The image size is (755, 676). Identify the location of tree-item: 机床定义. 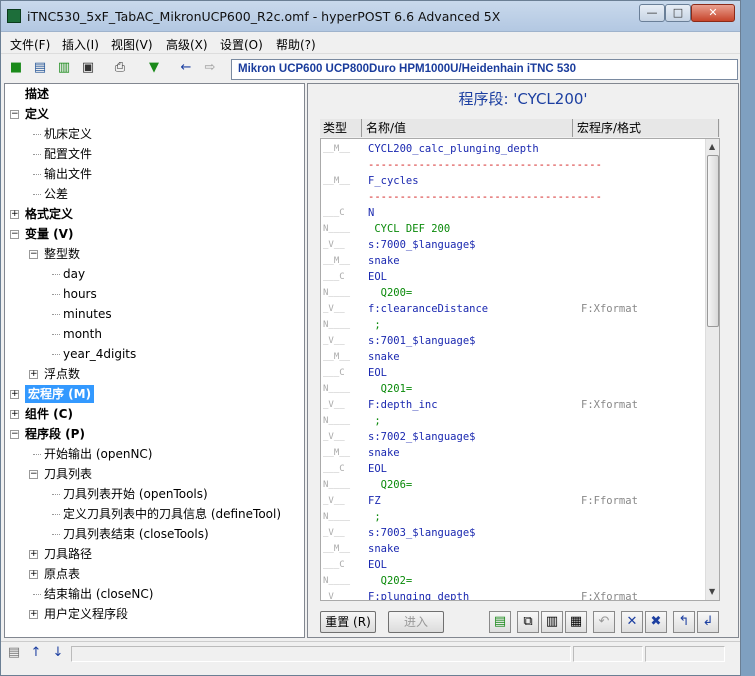
(68, 134).